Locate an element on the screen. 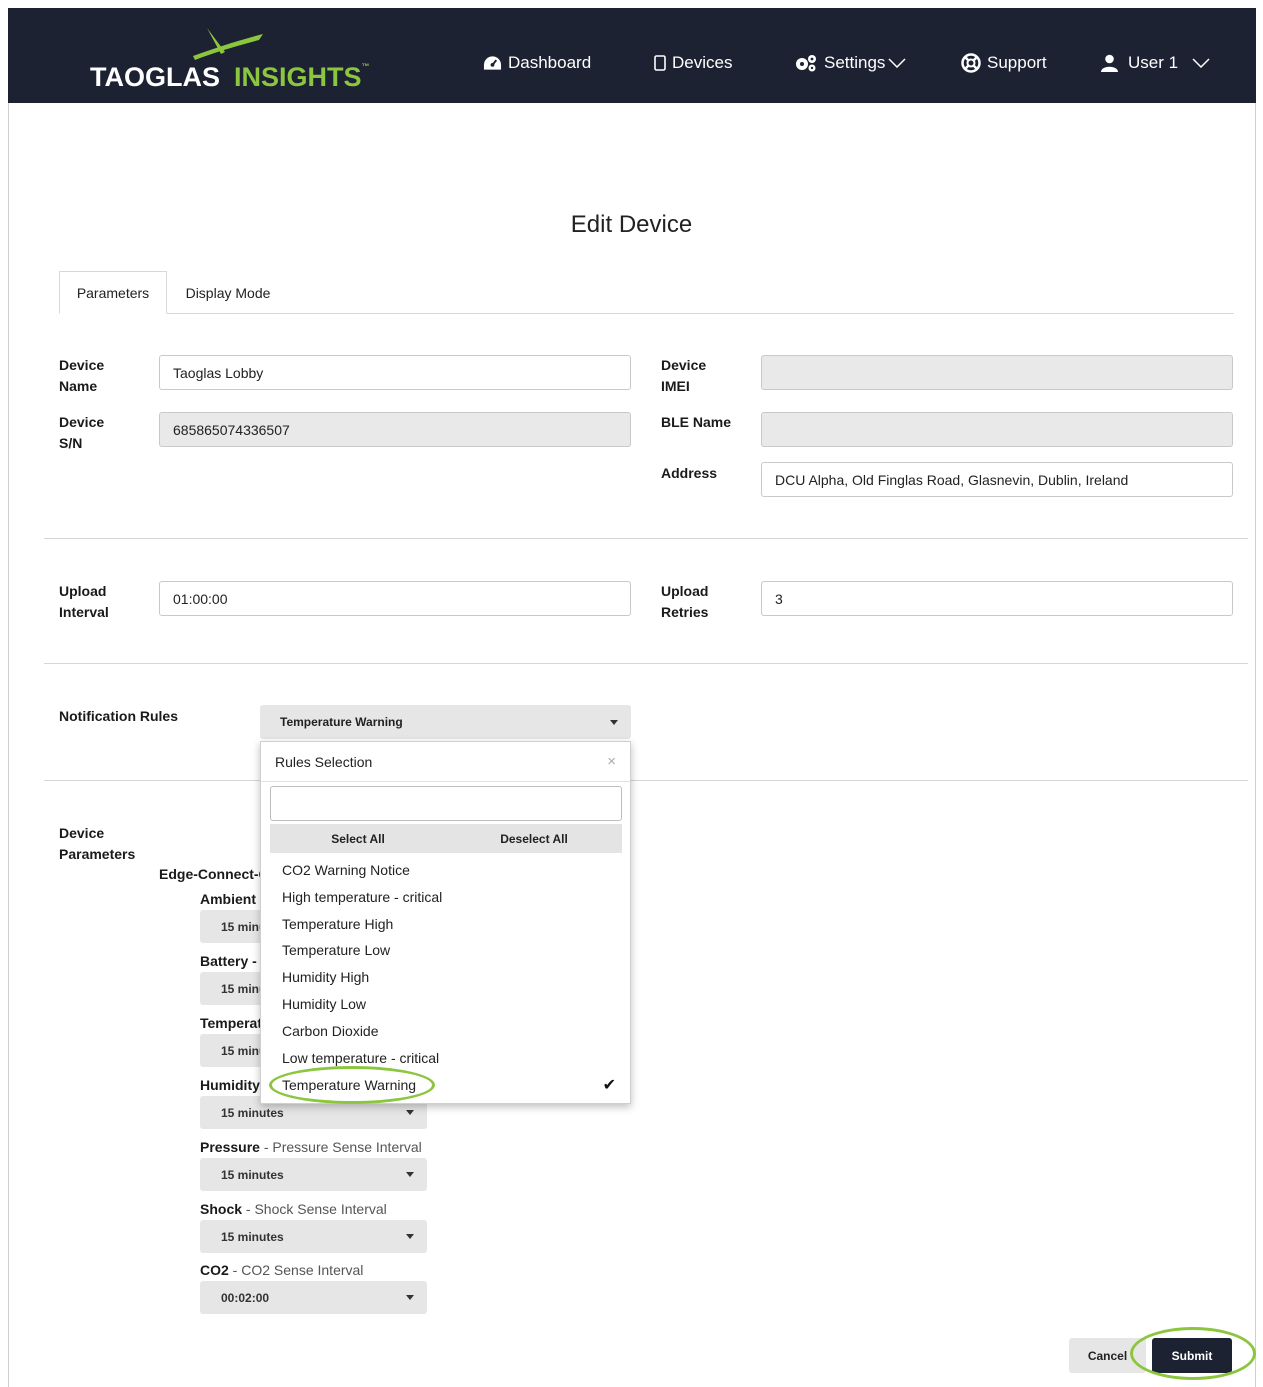 The width and height of the screenshot is (1263, 1387). upload-retries-label: Upload Retries is located at coordinates (685, 601).